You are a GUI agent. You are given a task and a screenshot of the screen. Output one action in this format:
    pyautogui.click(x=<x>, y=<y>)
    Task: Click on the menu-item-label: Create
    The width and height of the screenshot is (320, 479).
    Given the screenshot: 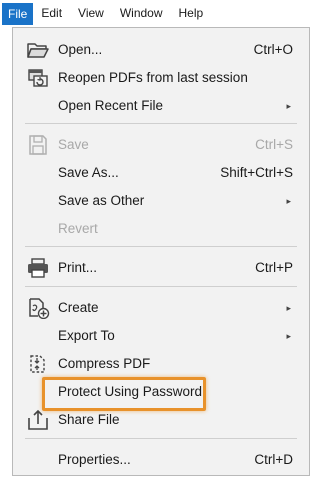 What is the action you would take?
    pyautogui.click(x=78, y=307)
    